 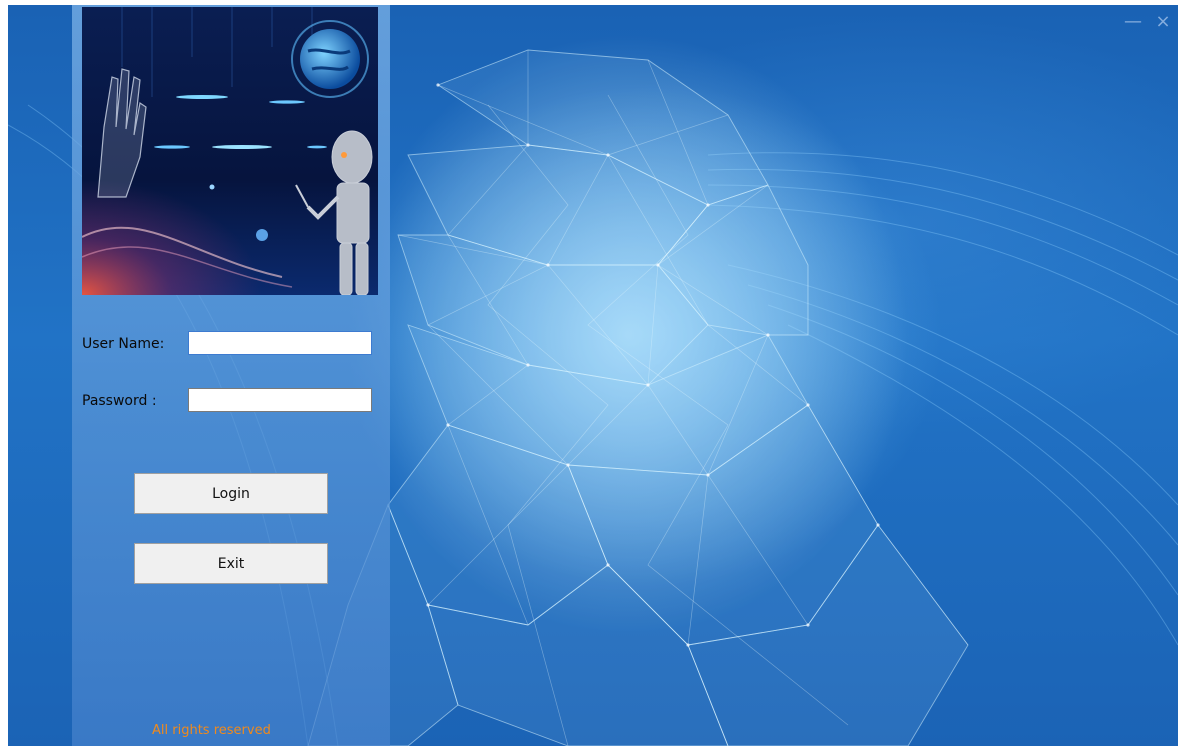 I want to click on window-controls: — ×, so click(x=1148, y=21).